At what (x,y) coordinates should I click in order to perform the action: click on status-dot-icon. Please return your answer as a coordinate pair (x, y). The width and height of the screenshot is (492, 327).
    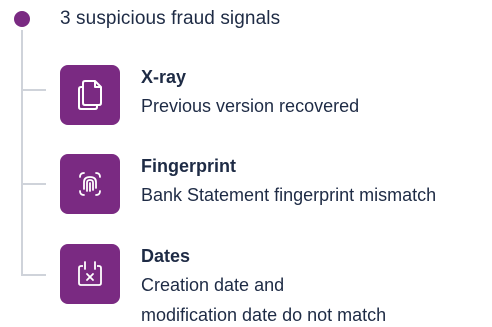
    Looking at the image, I should click on (22, 19).